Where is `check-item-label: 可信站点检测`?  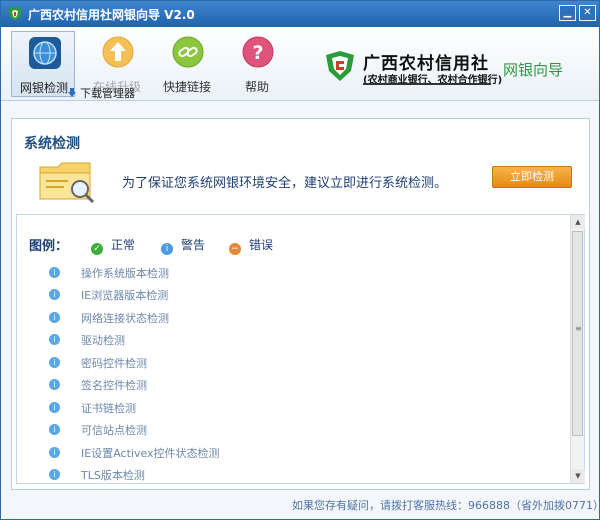
check-item-label: 可信站点检测 is located at coordinates (114, 430).